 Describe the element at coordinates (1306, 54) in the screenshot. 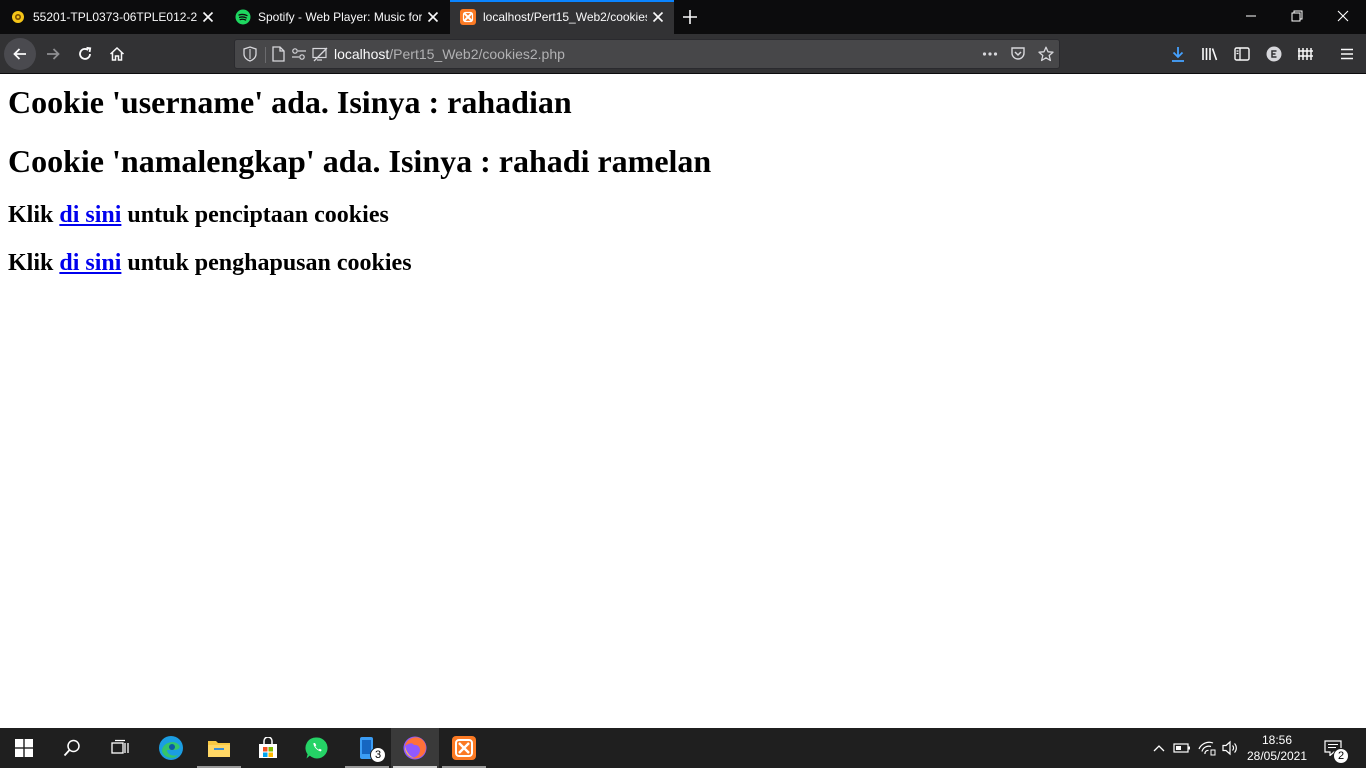

I see `extension-grid-icon` at that location.